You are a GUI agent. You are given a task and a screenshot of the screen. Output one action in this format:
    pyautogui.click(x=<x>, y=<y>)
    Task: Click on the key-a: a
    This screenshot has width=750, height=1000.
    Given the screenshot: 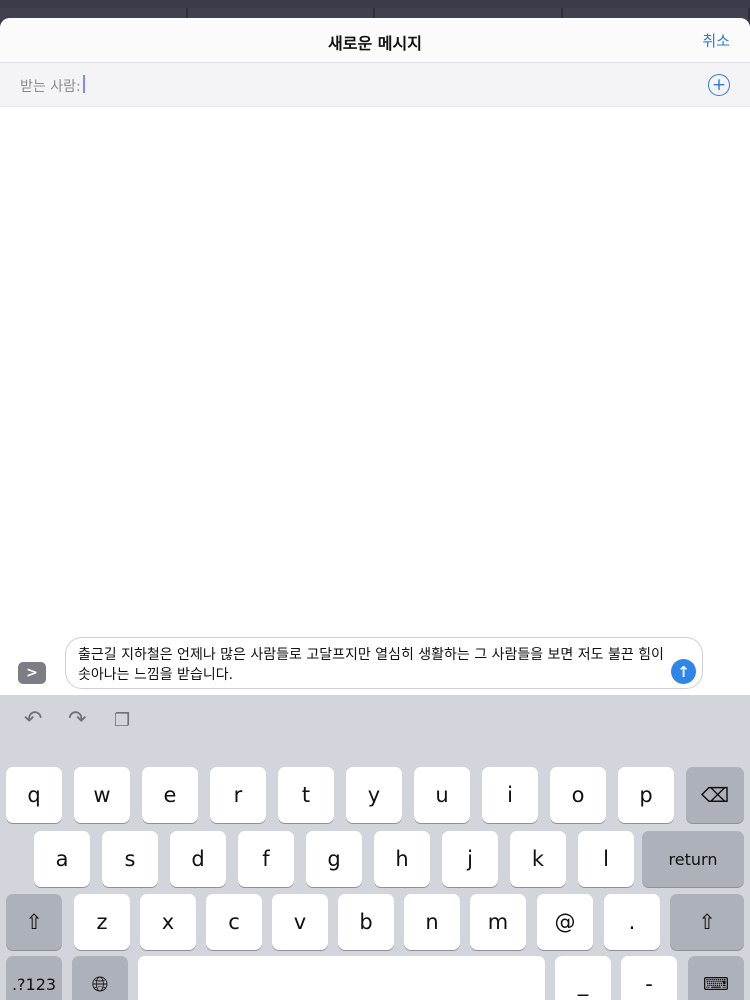 What is the action you would take?
    pyautogui.click(x=62, y=859)
    